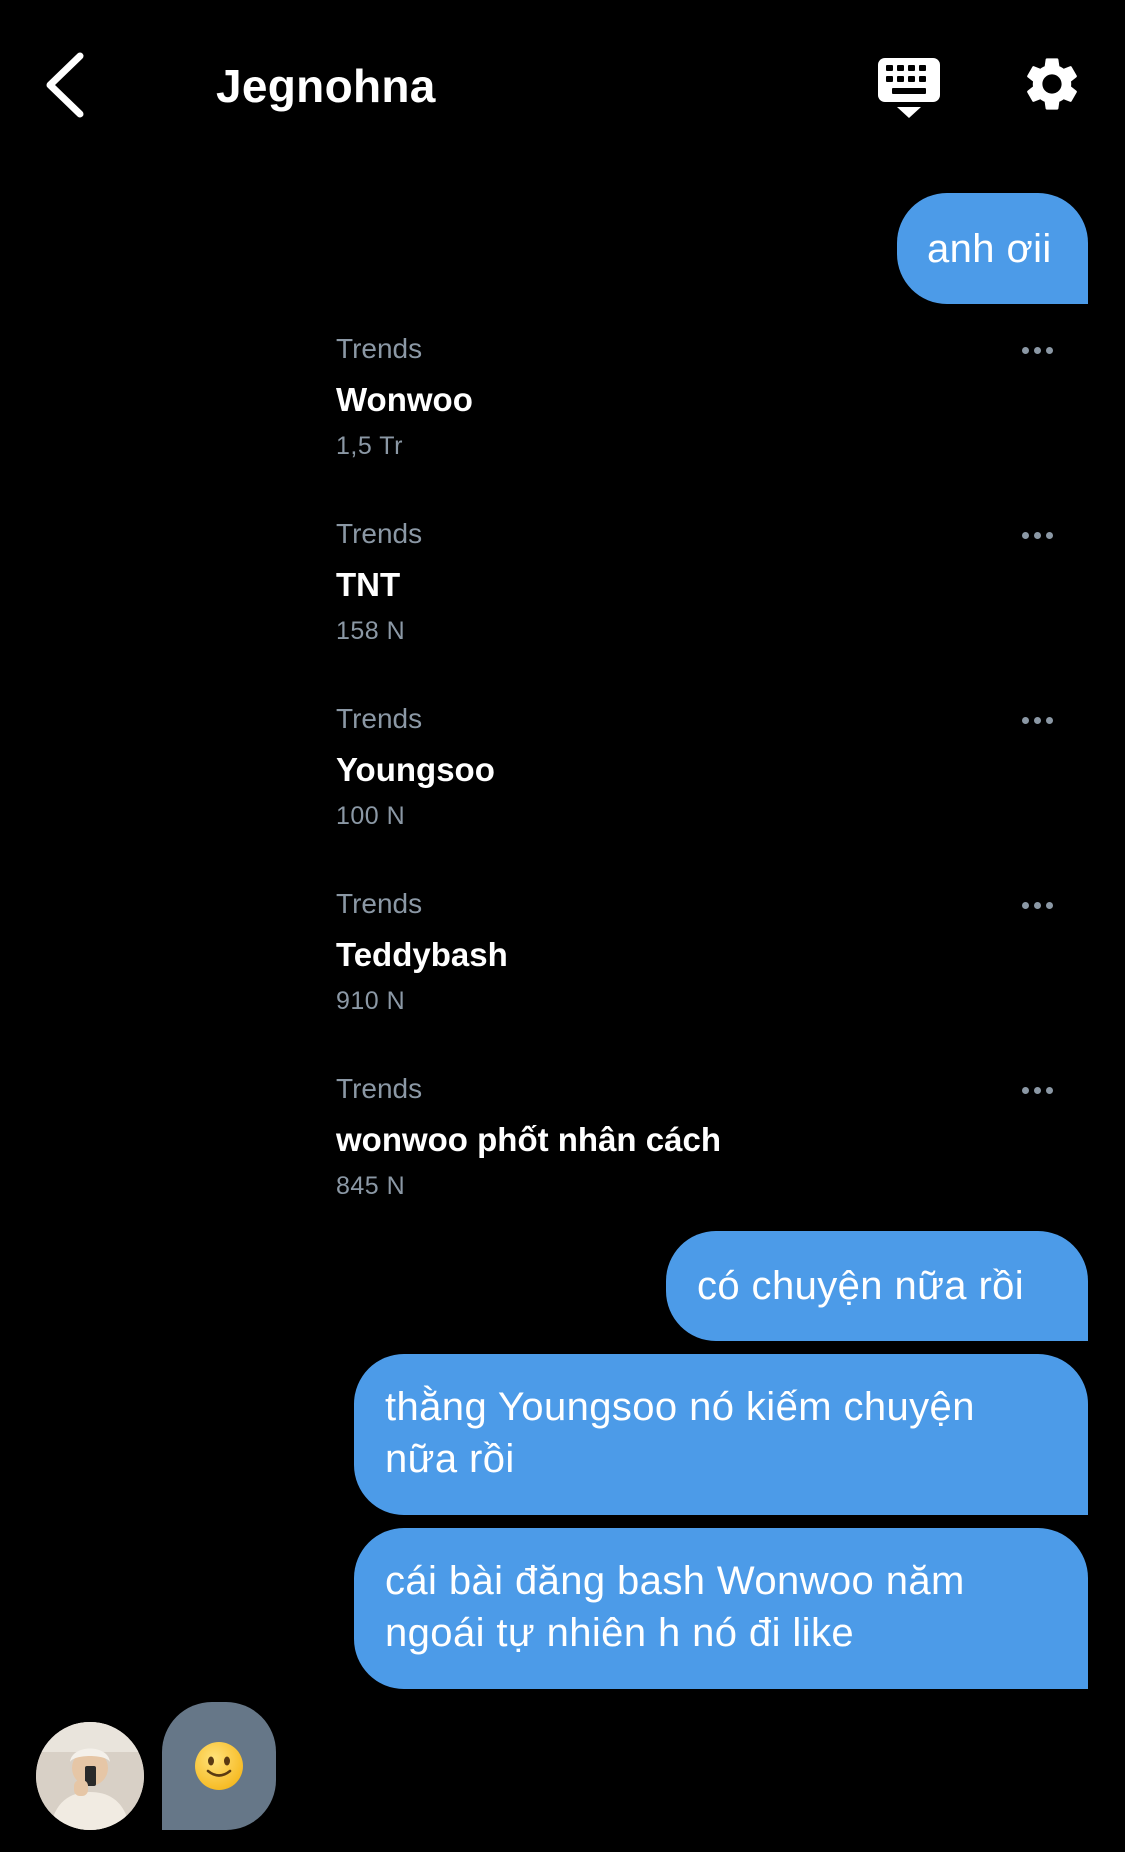  I want to click on message-text-line: cái bài đăng bash Wonwoo năm, so click(675, 1581).